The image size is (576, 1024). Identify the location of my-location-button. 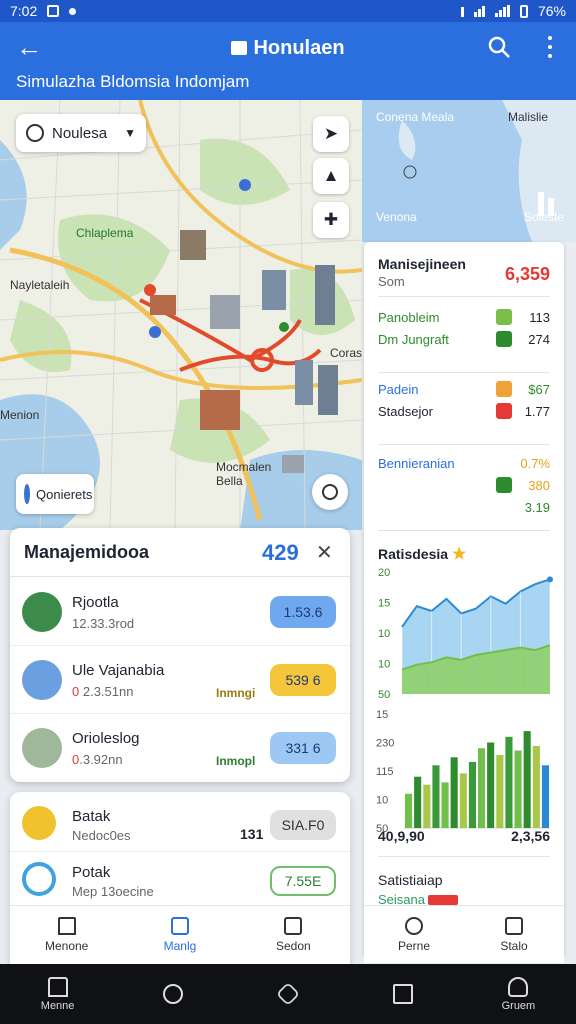
(330, 492).